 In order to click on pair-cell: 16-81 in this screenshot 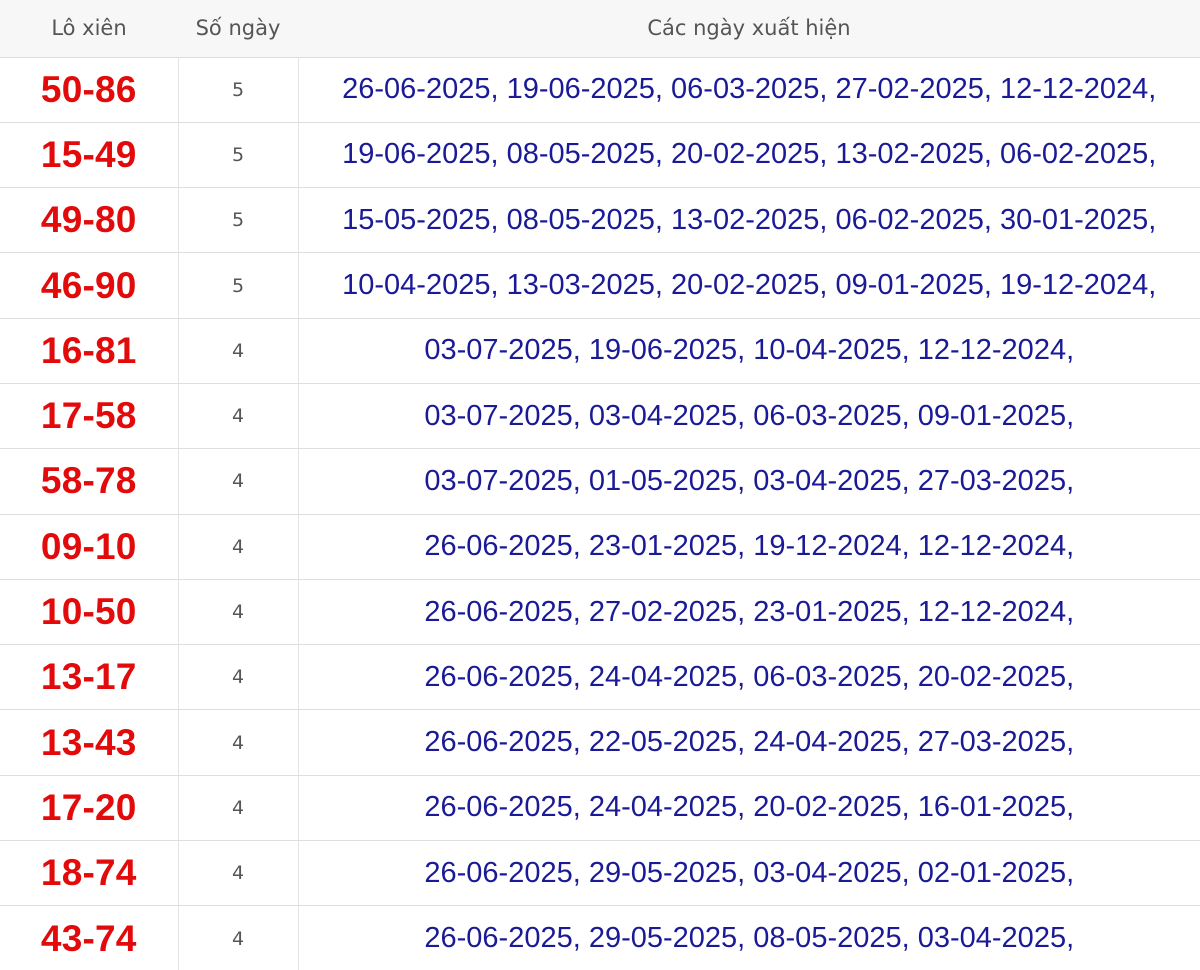, I will do `click(89, 351)`.